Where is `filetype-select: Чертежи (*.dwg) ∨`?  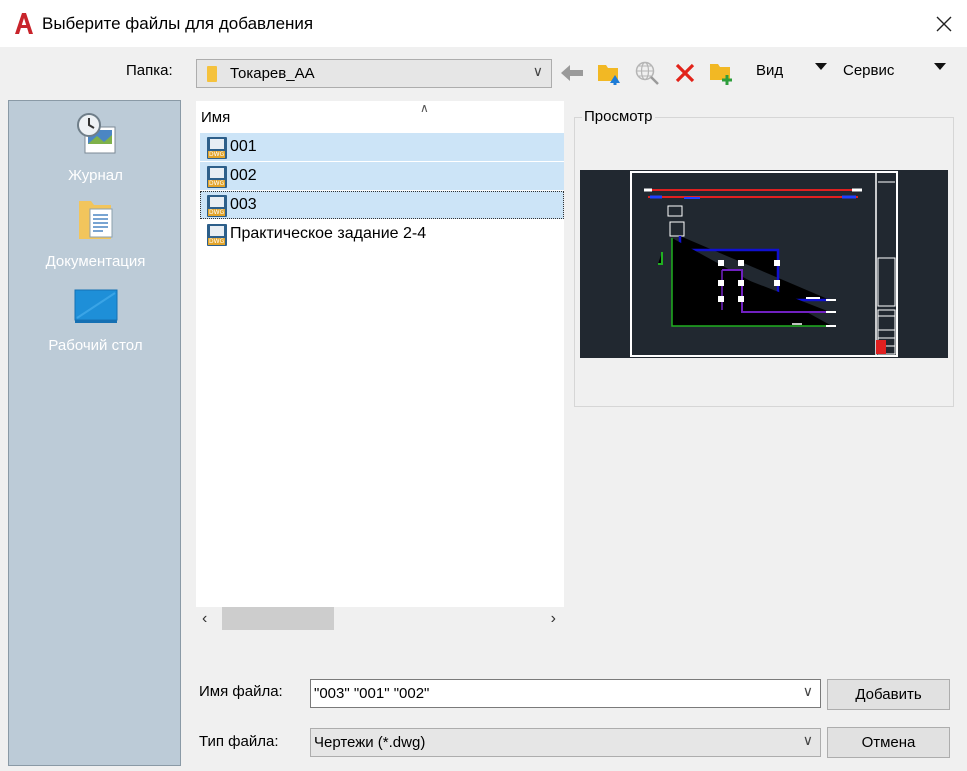 filetype-select: Чертежи (*.dwg) ∨ is located at coordinates (565, 742).